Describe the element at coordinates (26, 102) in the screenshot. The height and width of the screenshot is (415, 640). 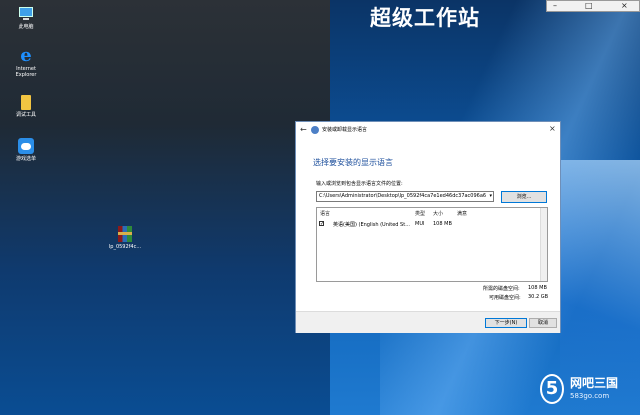
I see `folder-icon` at that location.